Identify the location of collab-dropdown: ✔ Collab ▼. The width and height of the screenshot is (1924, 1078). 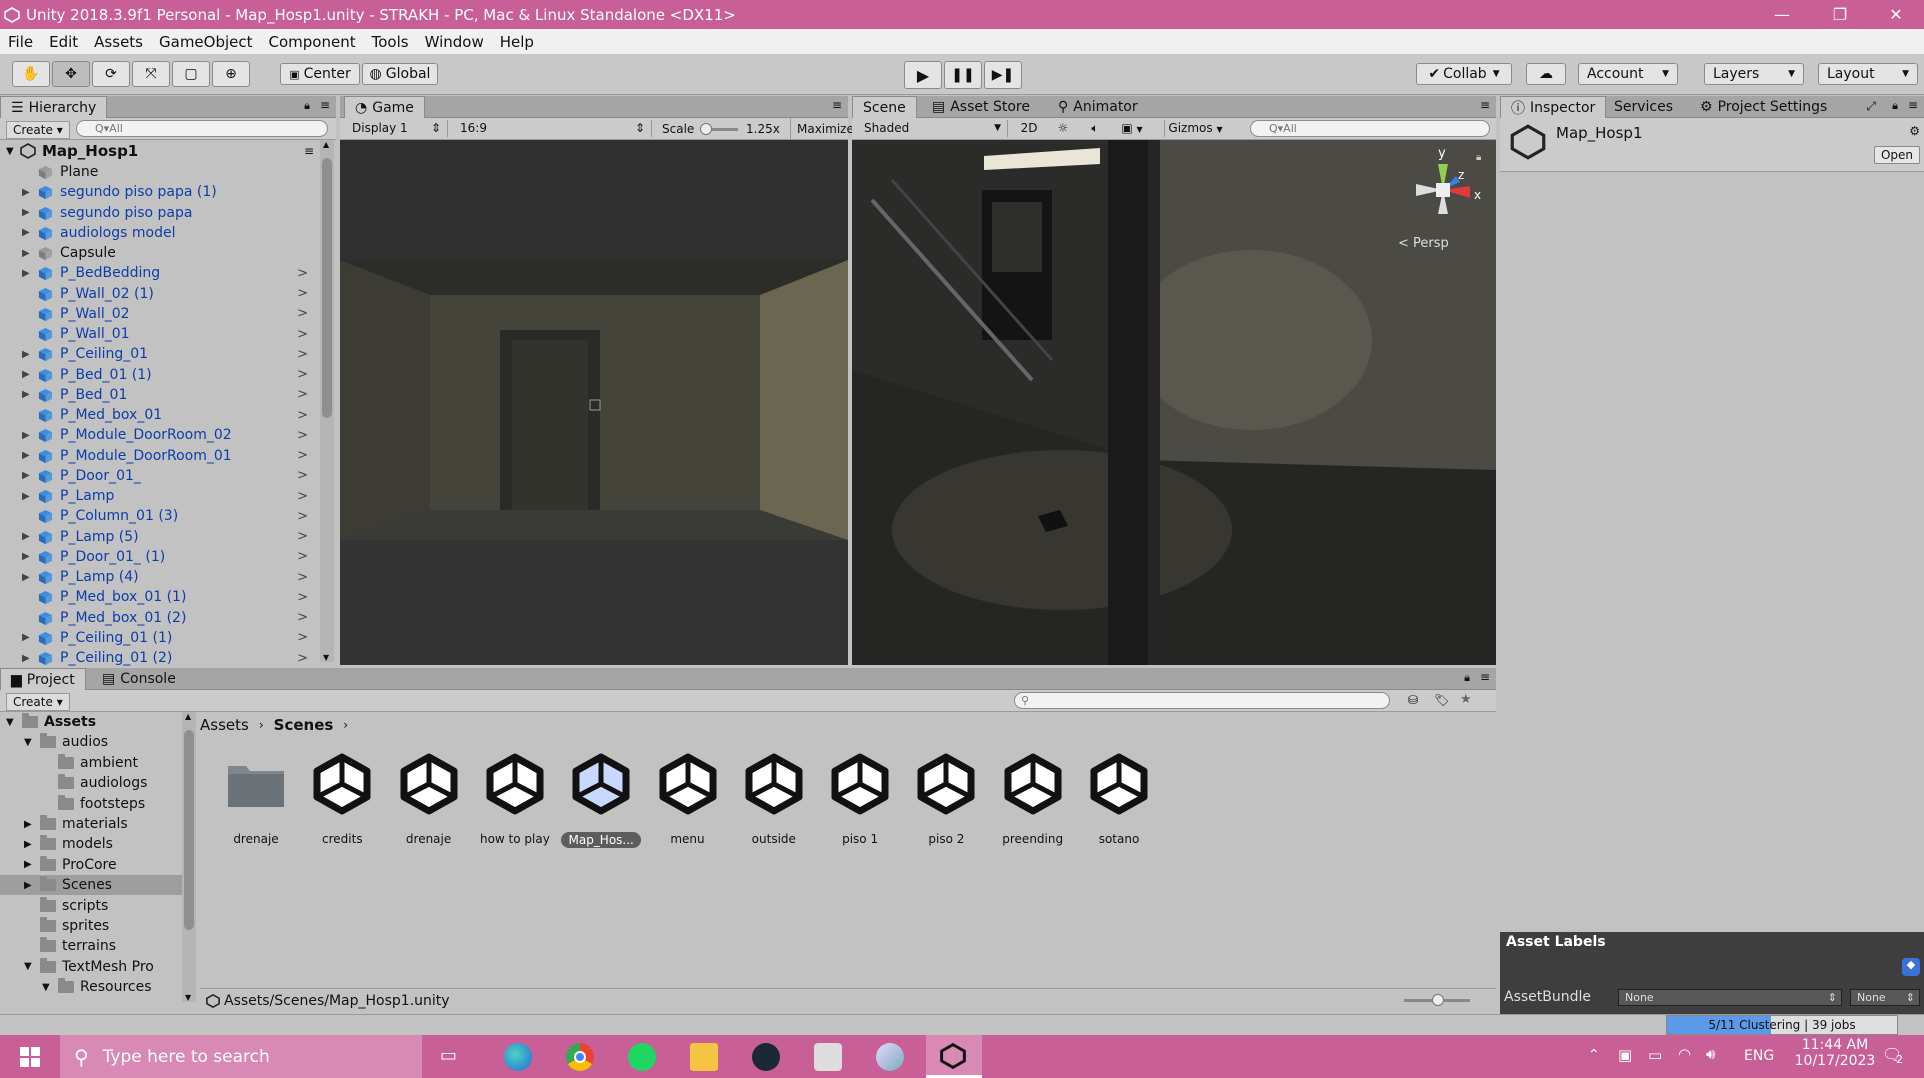
(1464, 74).